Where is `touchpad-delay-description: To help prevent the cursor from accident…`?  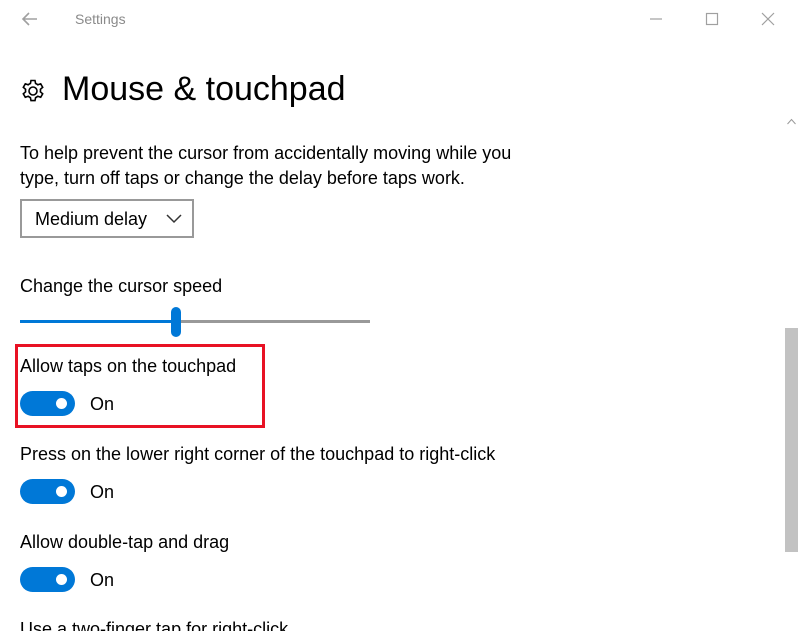 touchpad-delay-description: To help prevent the cursor from accident… is located at coordinates (266, 165).